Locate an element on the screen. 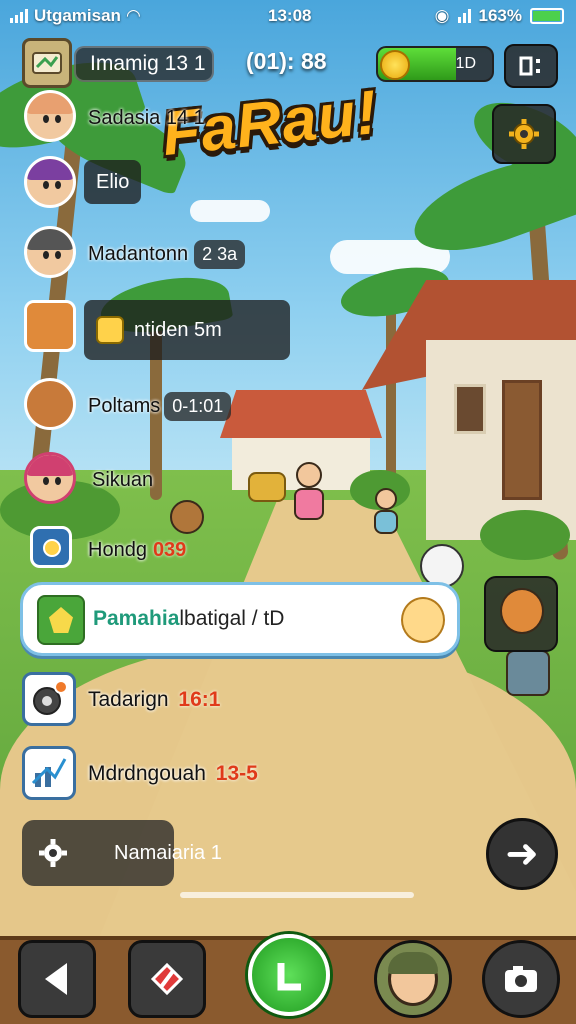 The height and width of the screenshot is (1024, 576). friend-item: Sikuan is located at coordinates (150, 482).